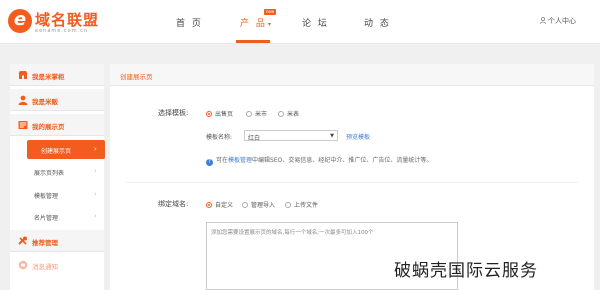  Describe the element at coordinates (45, 267) in the screenshot. I see `sidebar-group-label: 消息通知` at that location.